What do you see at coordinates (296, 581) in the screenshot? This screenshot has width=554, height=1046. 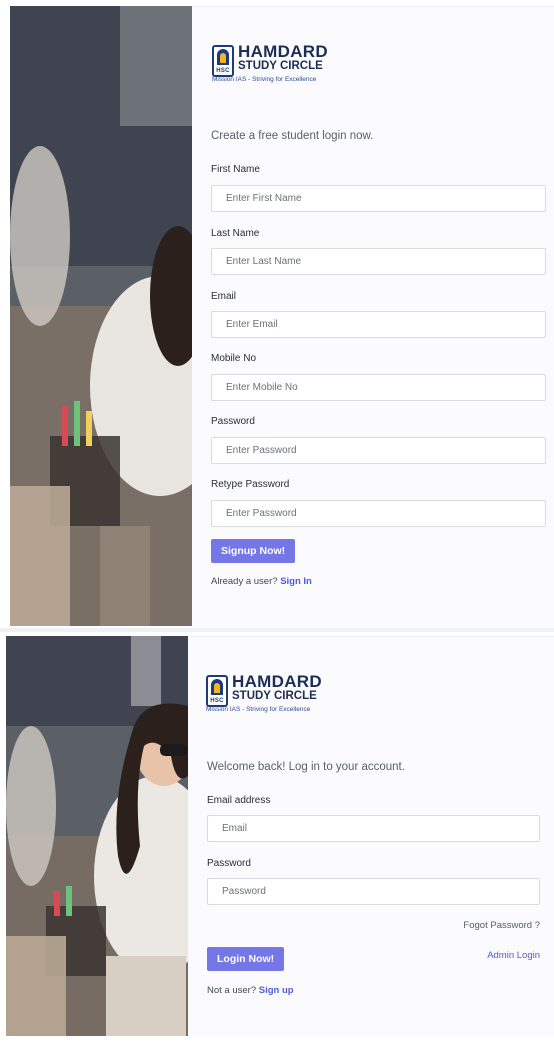 I see `sign-in-link: Sign In` at bounding box center [296, 581].